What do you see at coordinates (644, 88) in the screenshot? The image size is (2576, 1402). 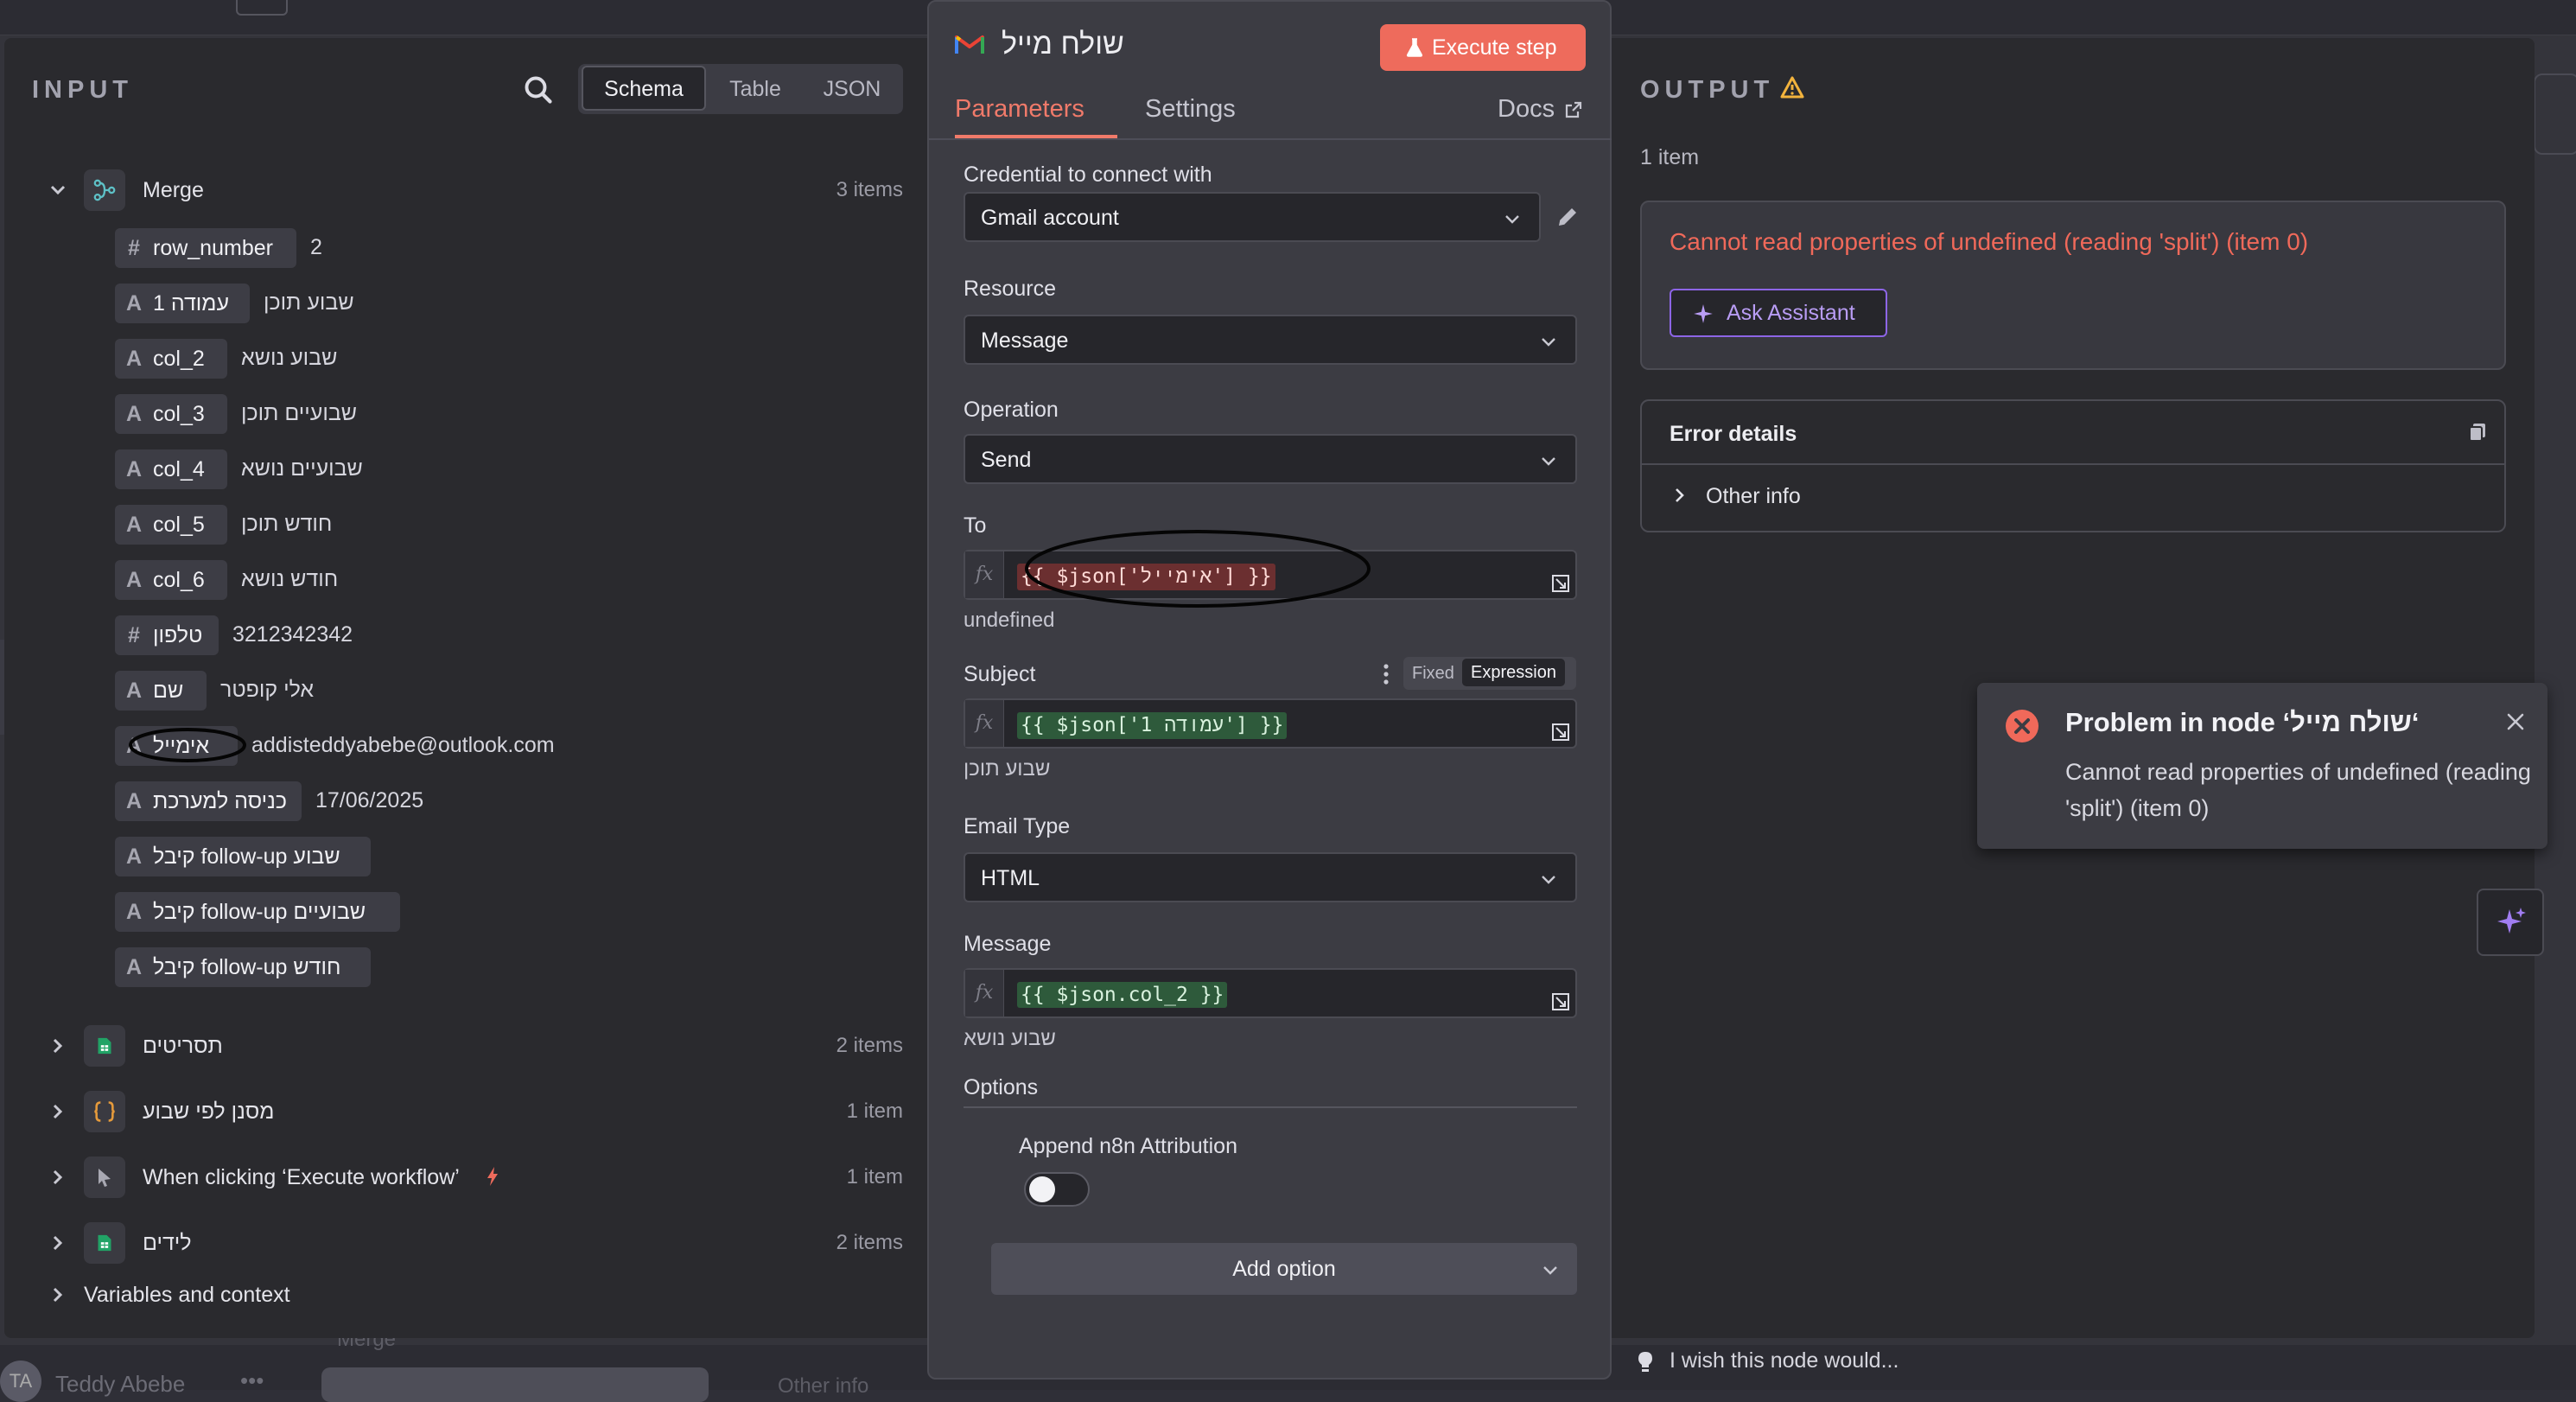 I see `view-schema-button: Schema` at bounding box center [644, 88].